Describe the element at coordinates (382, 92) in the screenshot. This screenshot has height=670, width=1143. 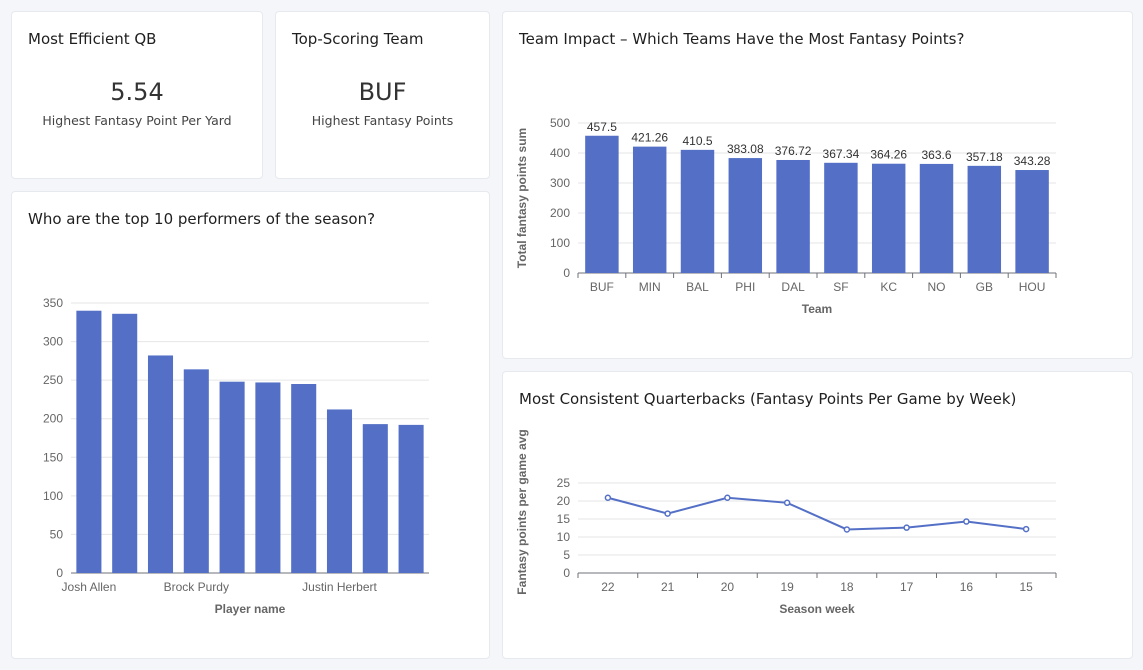
I see `kpi-value: BUF` at that location.